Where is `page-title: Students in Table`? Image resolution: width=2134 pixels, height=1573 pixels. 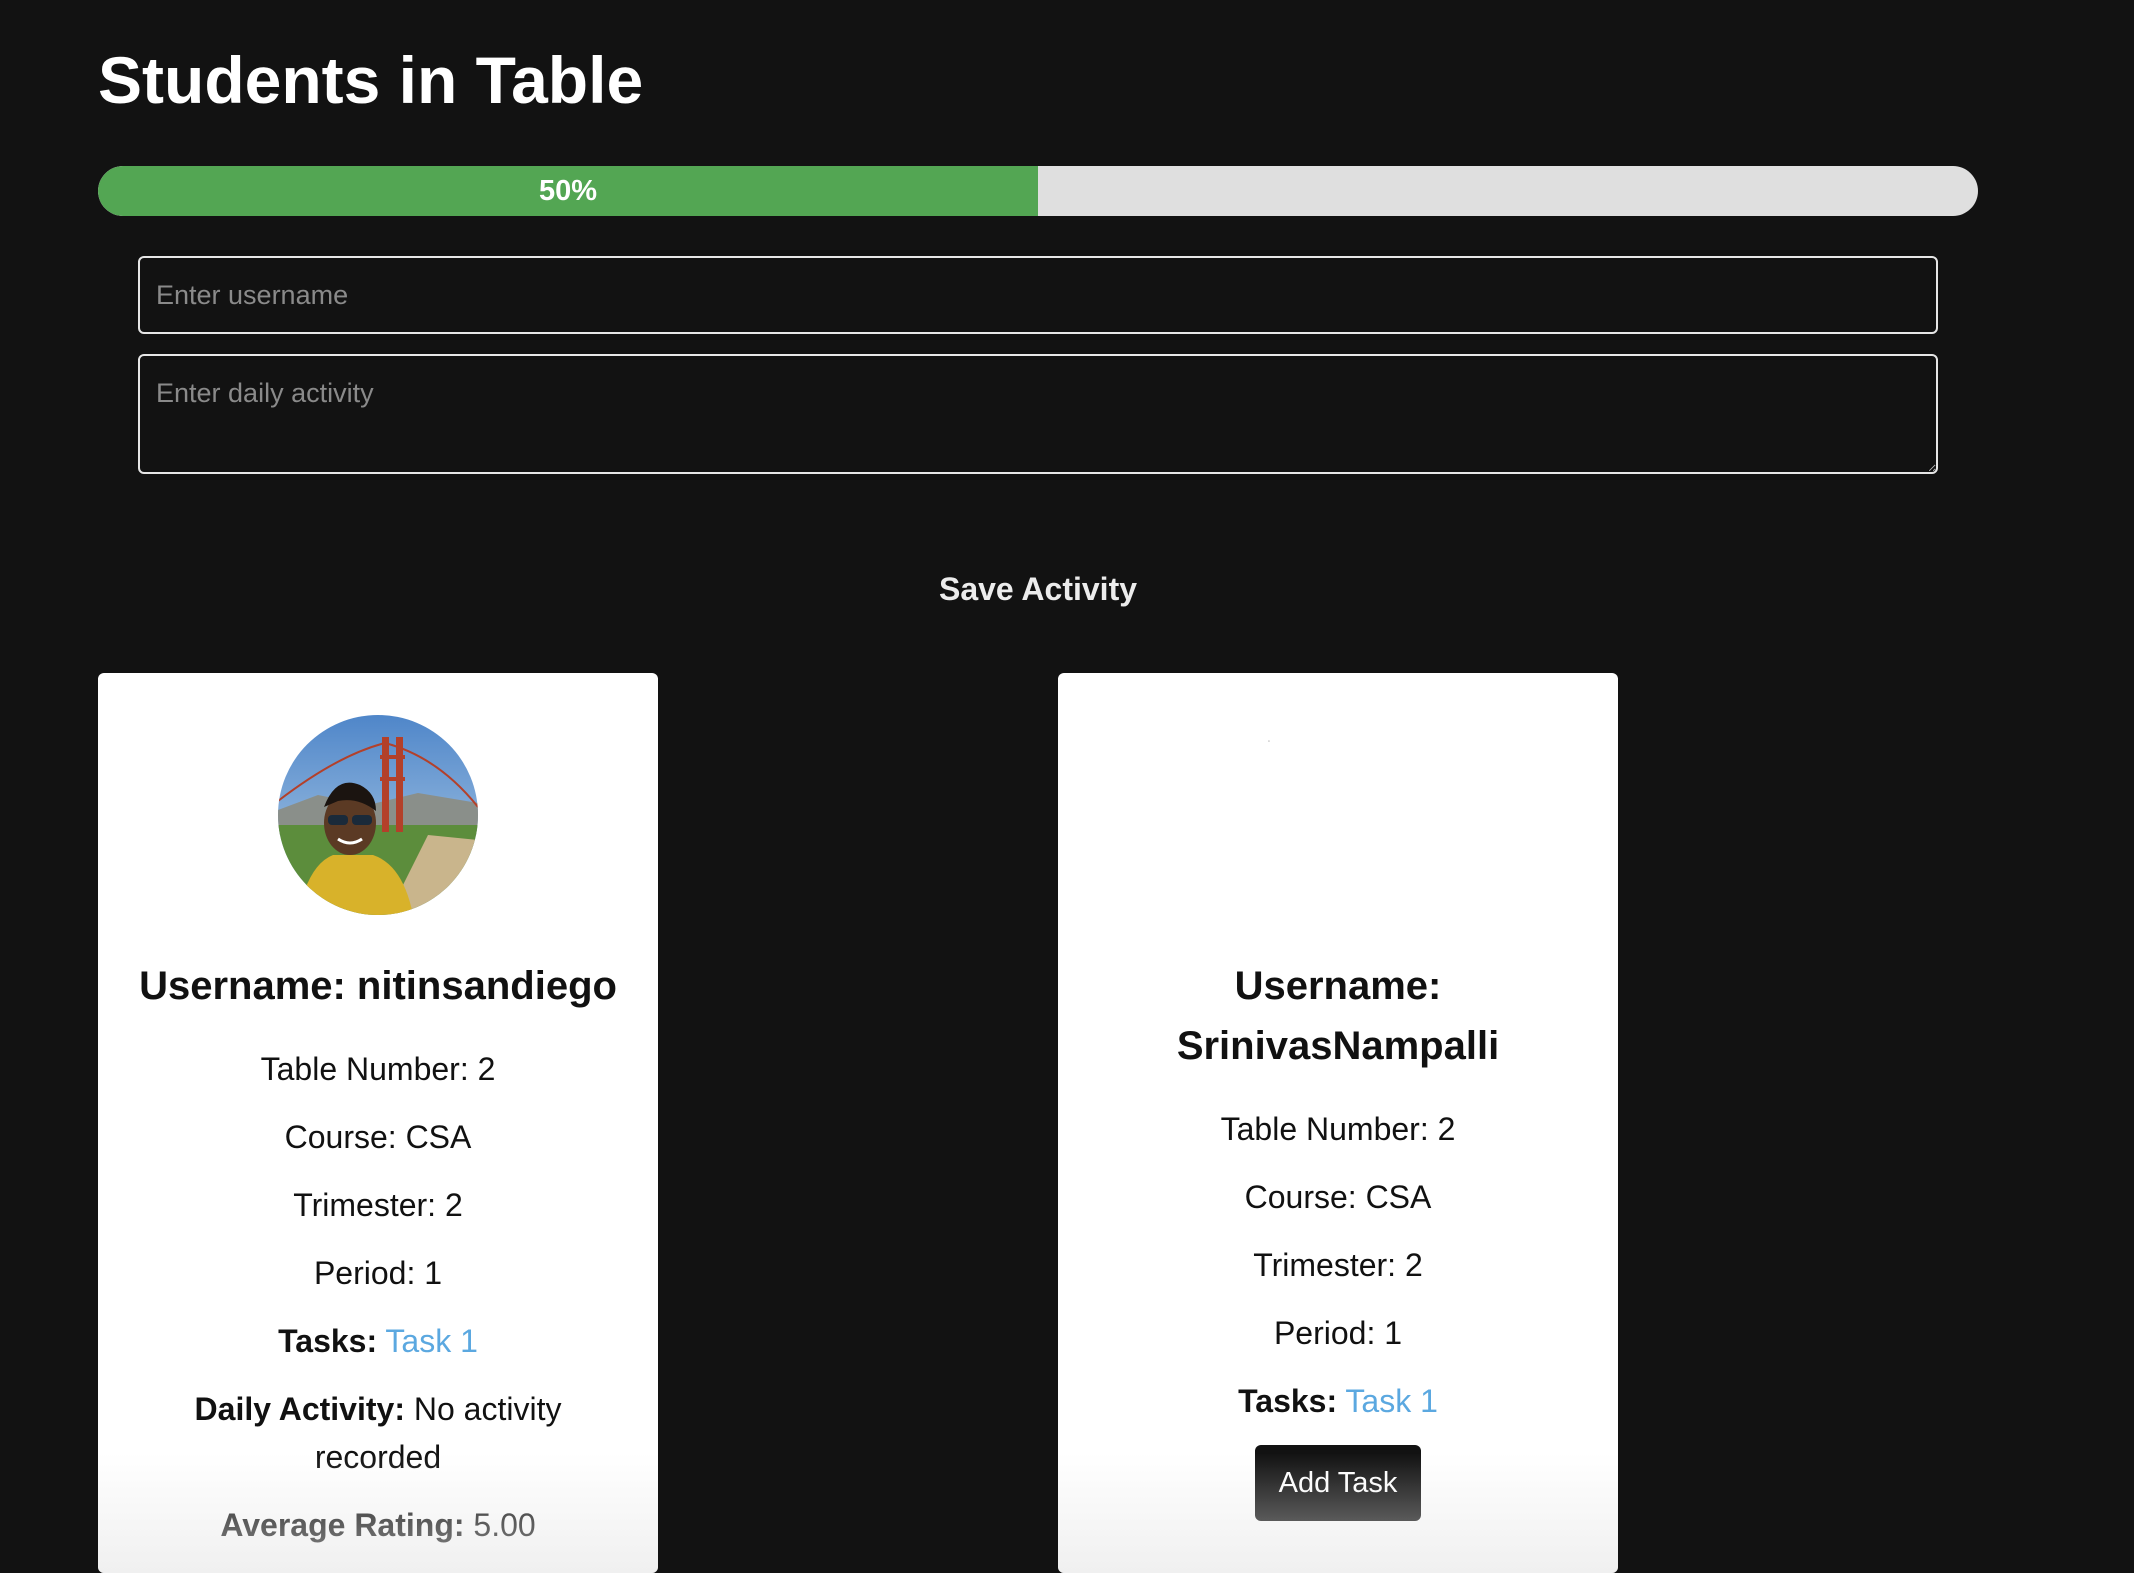 page-title: Students in Table is located at coordinates (371, 80).